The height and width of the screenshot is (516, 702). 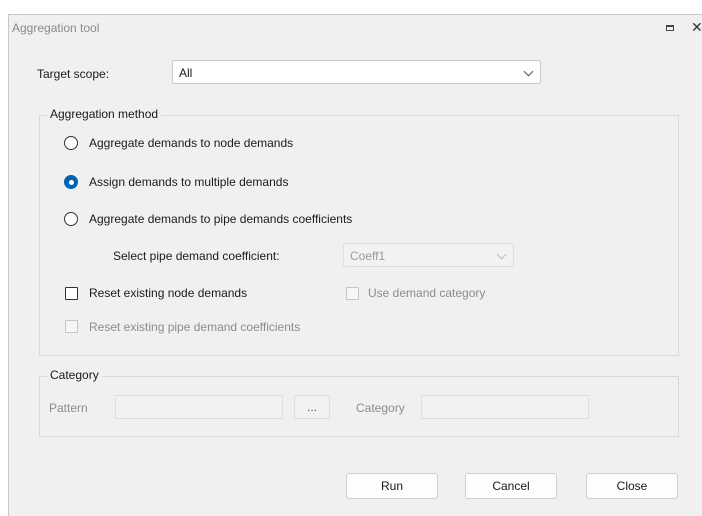 What do you see at coordinates (56, 28) in the screenshot?
I see `window-title: Aggregation tool` at bounding box center [56, 28].